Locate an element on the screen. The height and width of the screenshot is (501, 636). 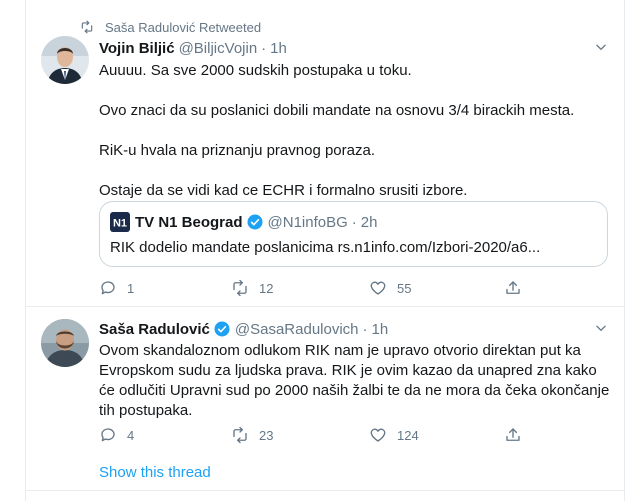
tweet-actions: 4 23 124 is located at coordinates (319, 436).